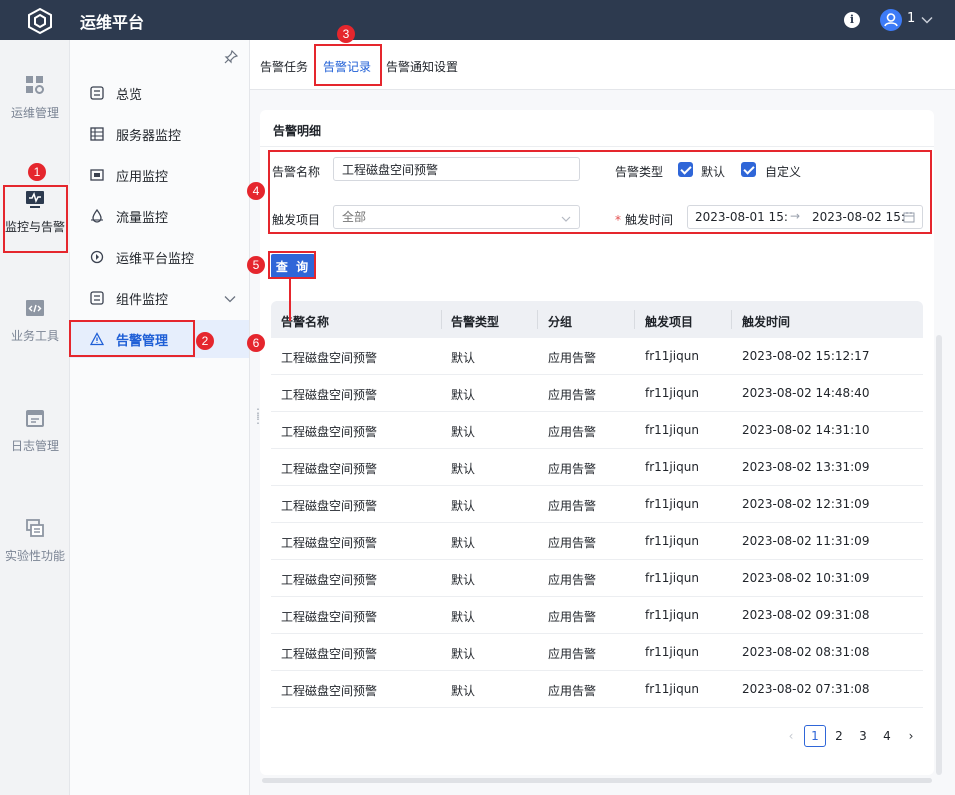 This screenshot has width=955, height=795. Describe the element at coordinates (852, 20) in the screenshot. I see `info-icon: i` at that location.